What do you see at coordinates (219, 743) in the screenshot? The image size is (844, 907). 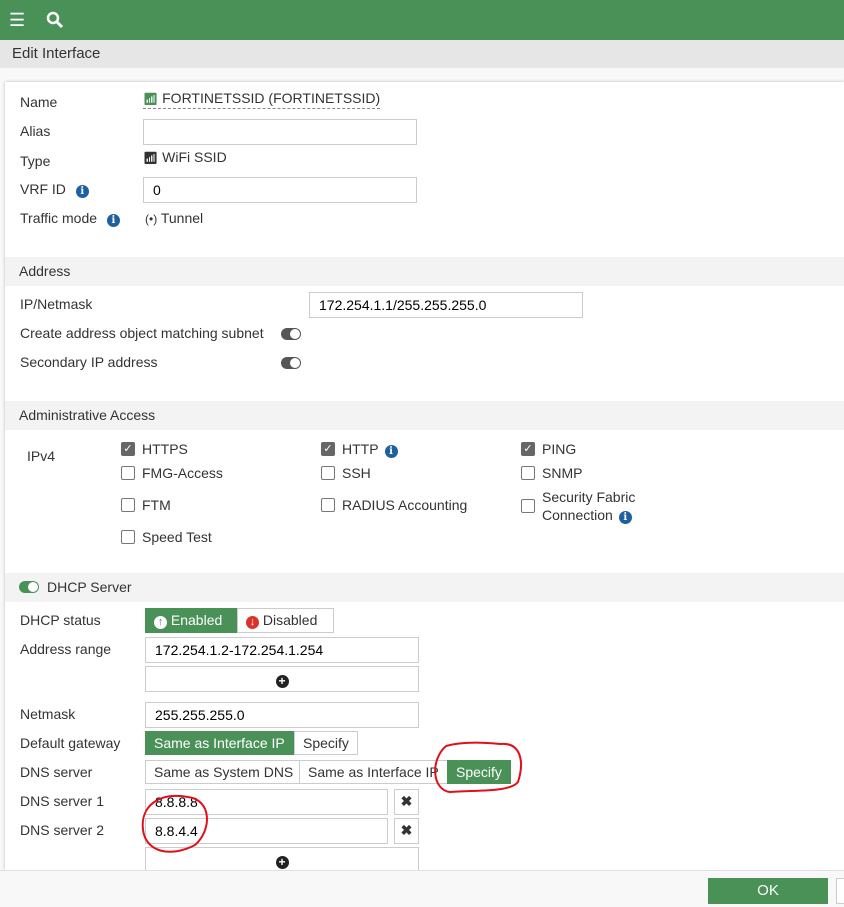 I see `gateway-same-button: Same as Interface IP` at bounding box center [219, 743].